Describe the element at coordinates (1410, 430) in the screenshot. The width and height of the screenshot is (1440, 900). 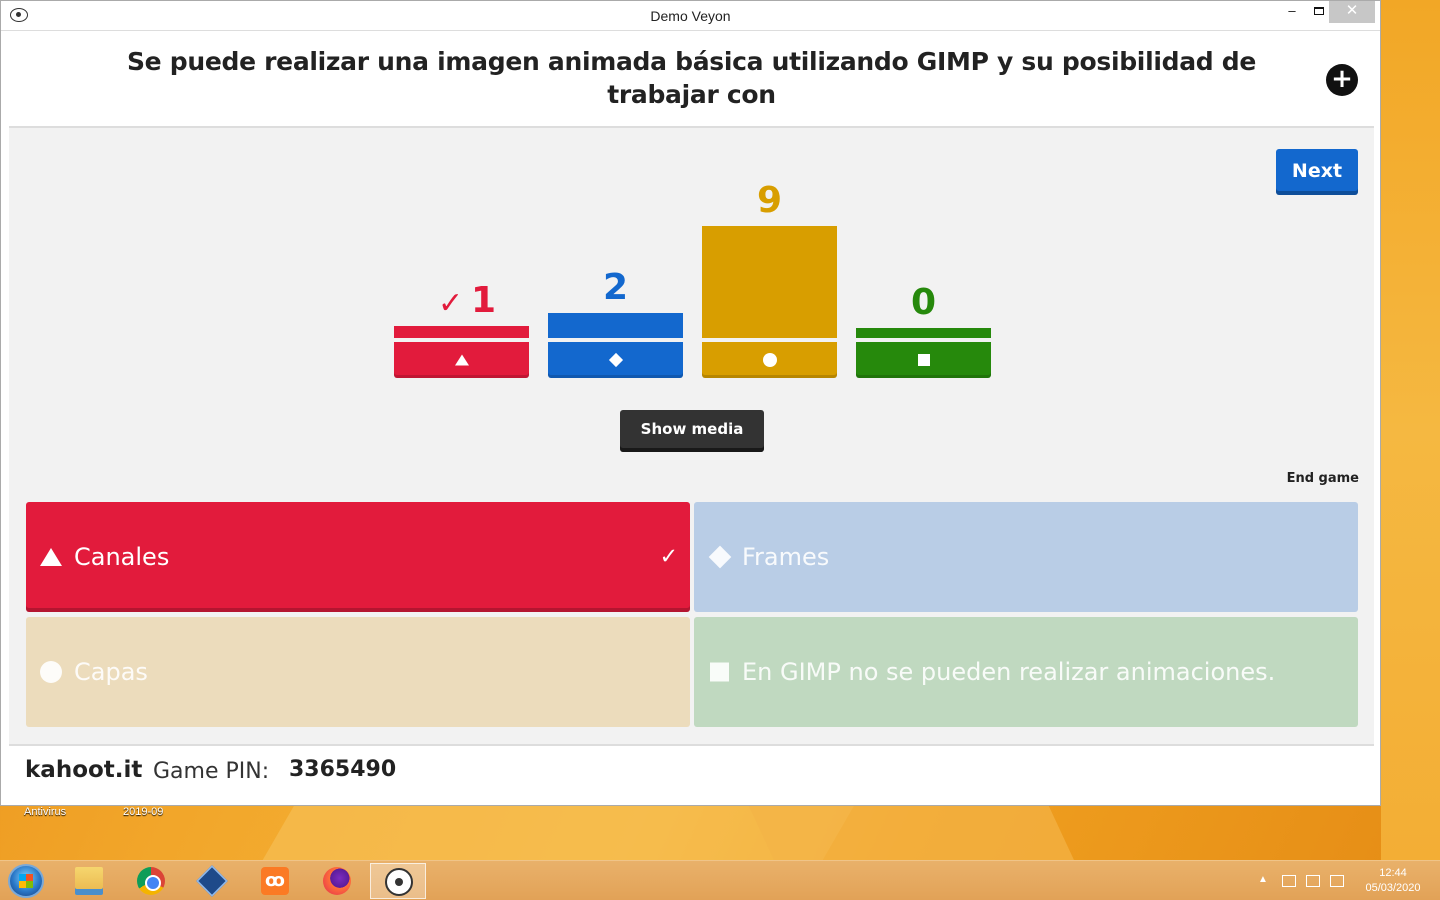
I see `desktop-background` at that location.